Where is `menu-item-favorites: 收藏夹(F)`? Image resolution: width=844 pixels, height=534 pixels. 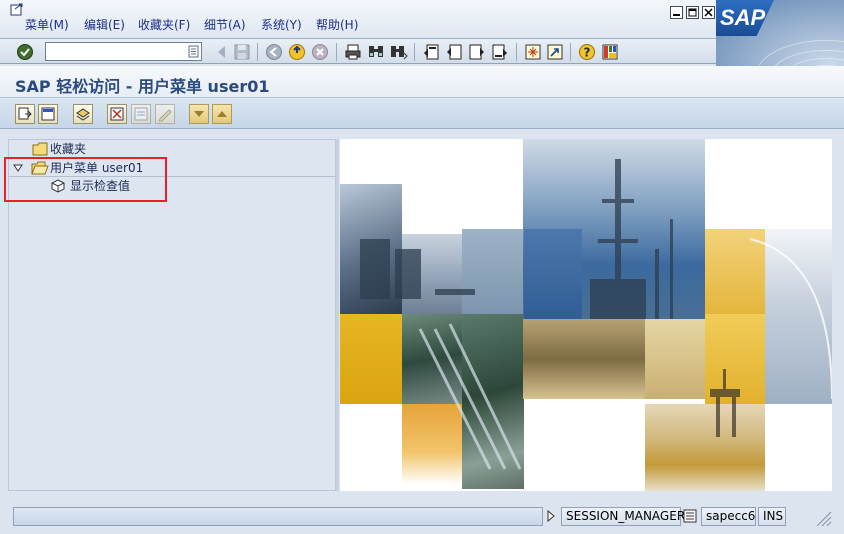 menu-item-favorites: 收藏夹(F) is located at coordinates (164, 25).